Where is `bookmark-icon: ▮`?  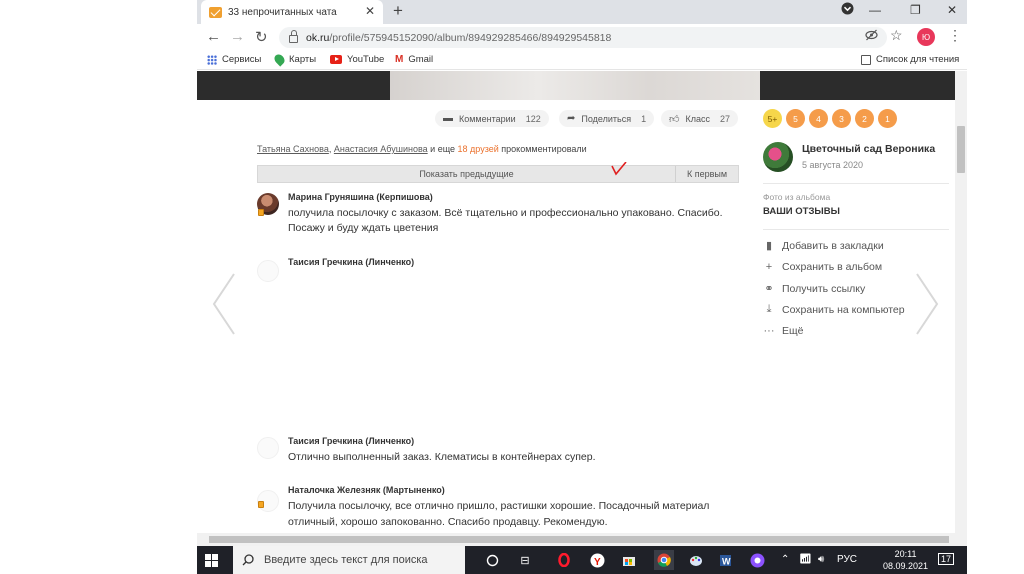
bookmark-icon: ▮ is located at coordinates (769, 246).